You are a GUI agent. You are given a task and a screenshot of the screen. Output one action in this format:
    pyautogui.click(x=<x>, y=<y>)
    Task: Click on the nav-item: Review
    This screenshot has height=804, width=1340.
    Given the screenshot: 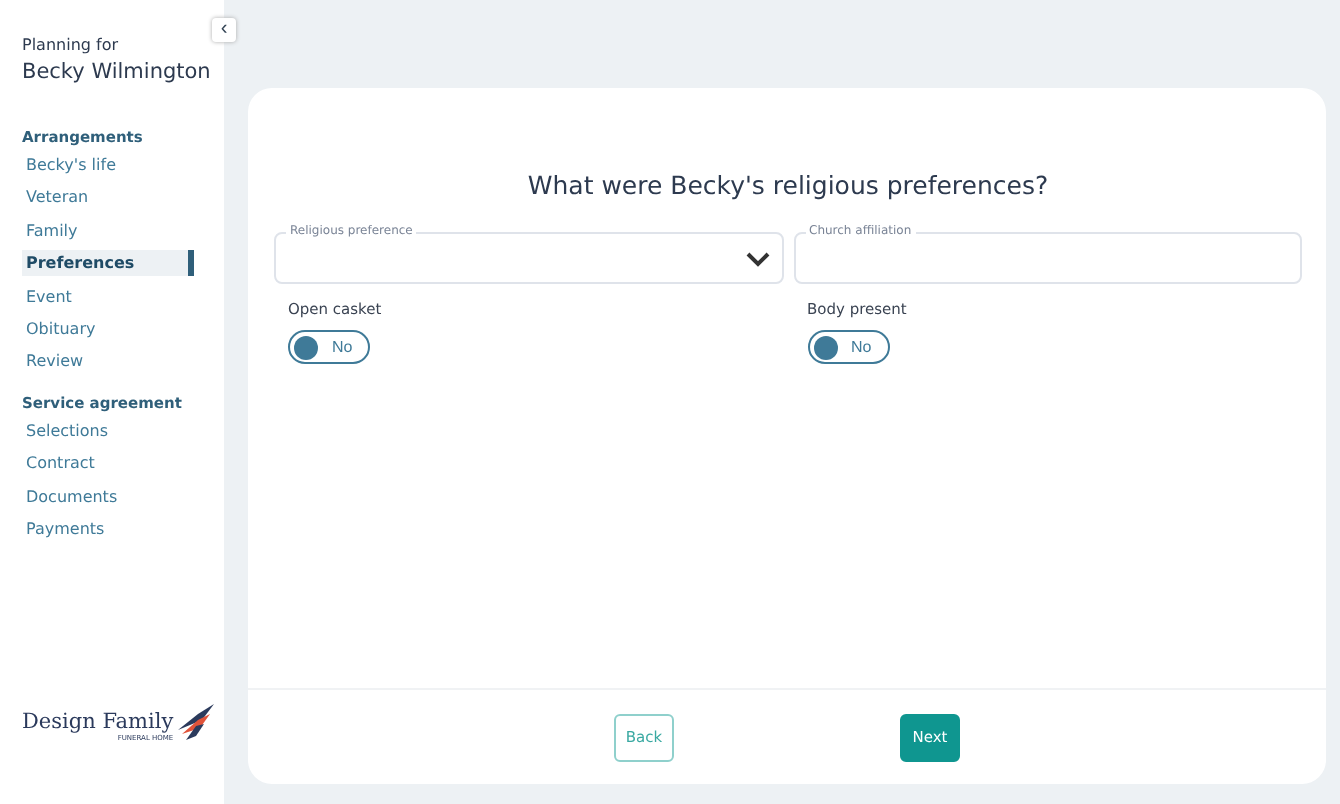 What is the action you would take?
    pyautogui.click(x=105, y=361)
    